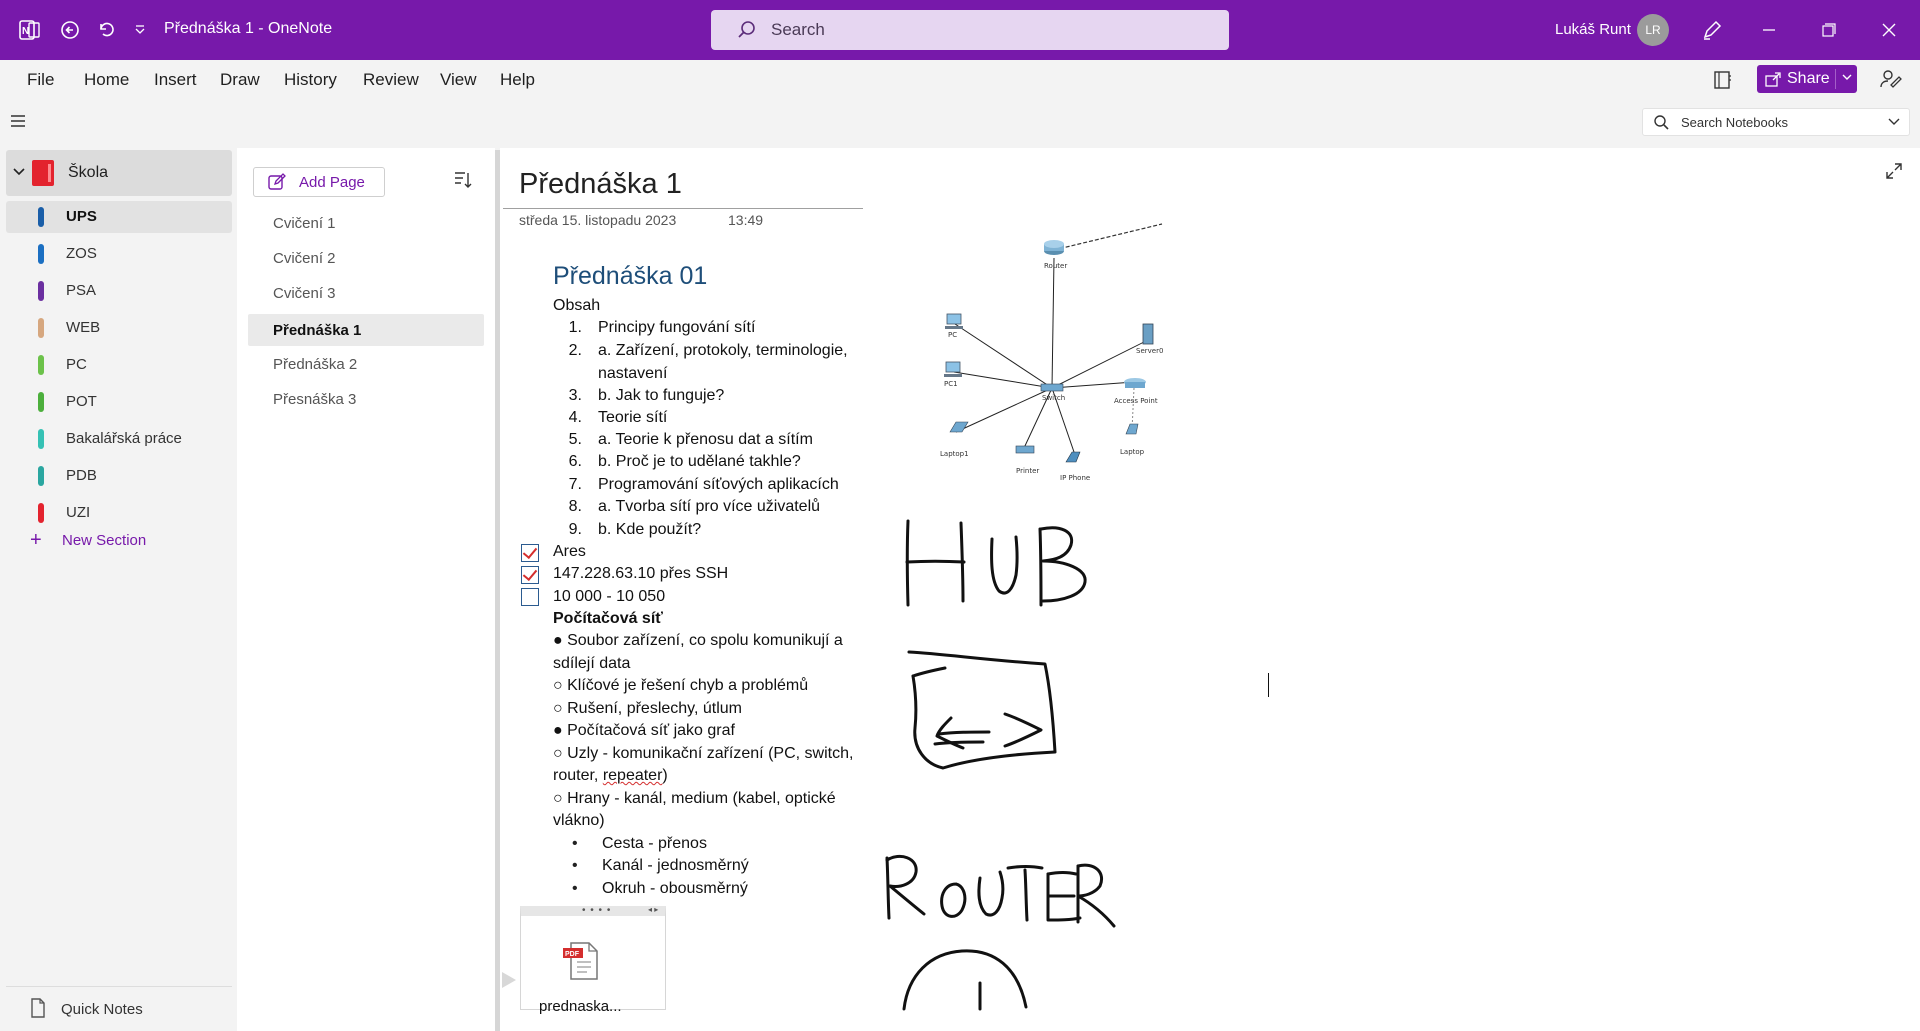 This screenshot has height=1031, width=1920. I want to click on section-uzi: UZI, so click(119, 513).